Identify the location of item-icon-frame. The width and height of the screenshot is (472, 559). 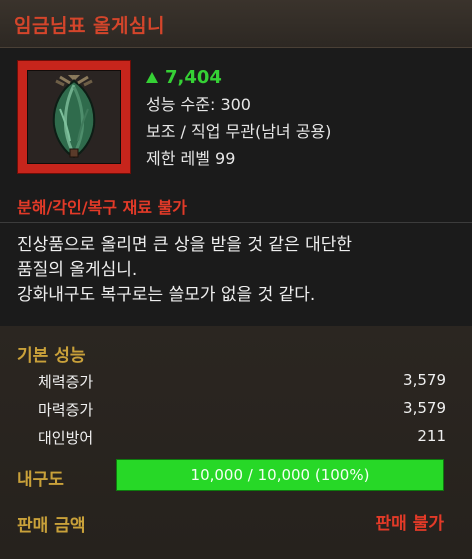
(74, 117).